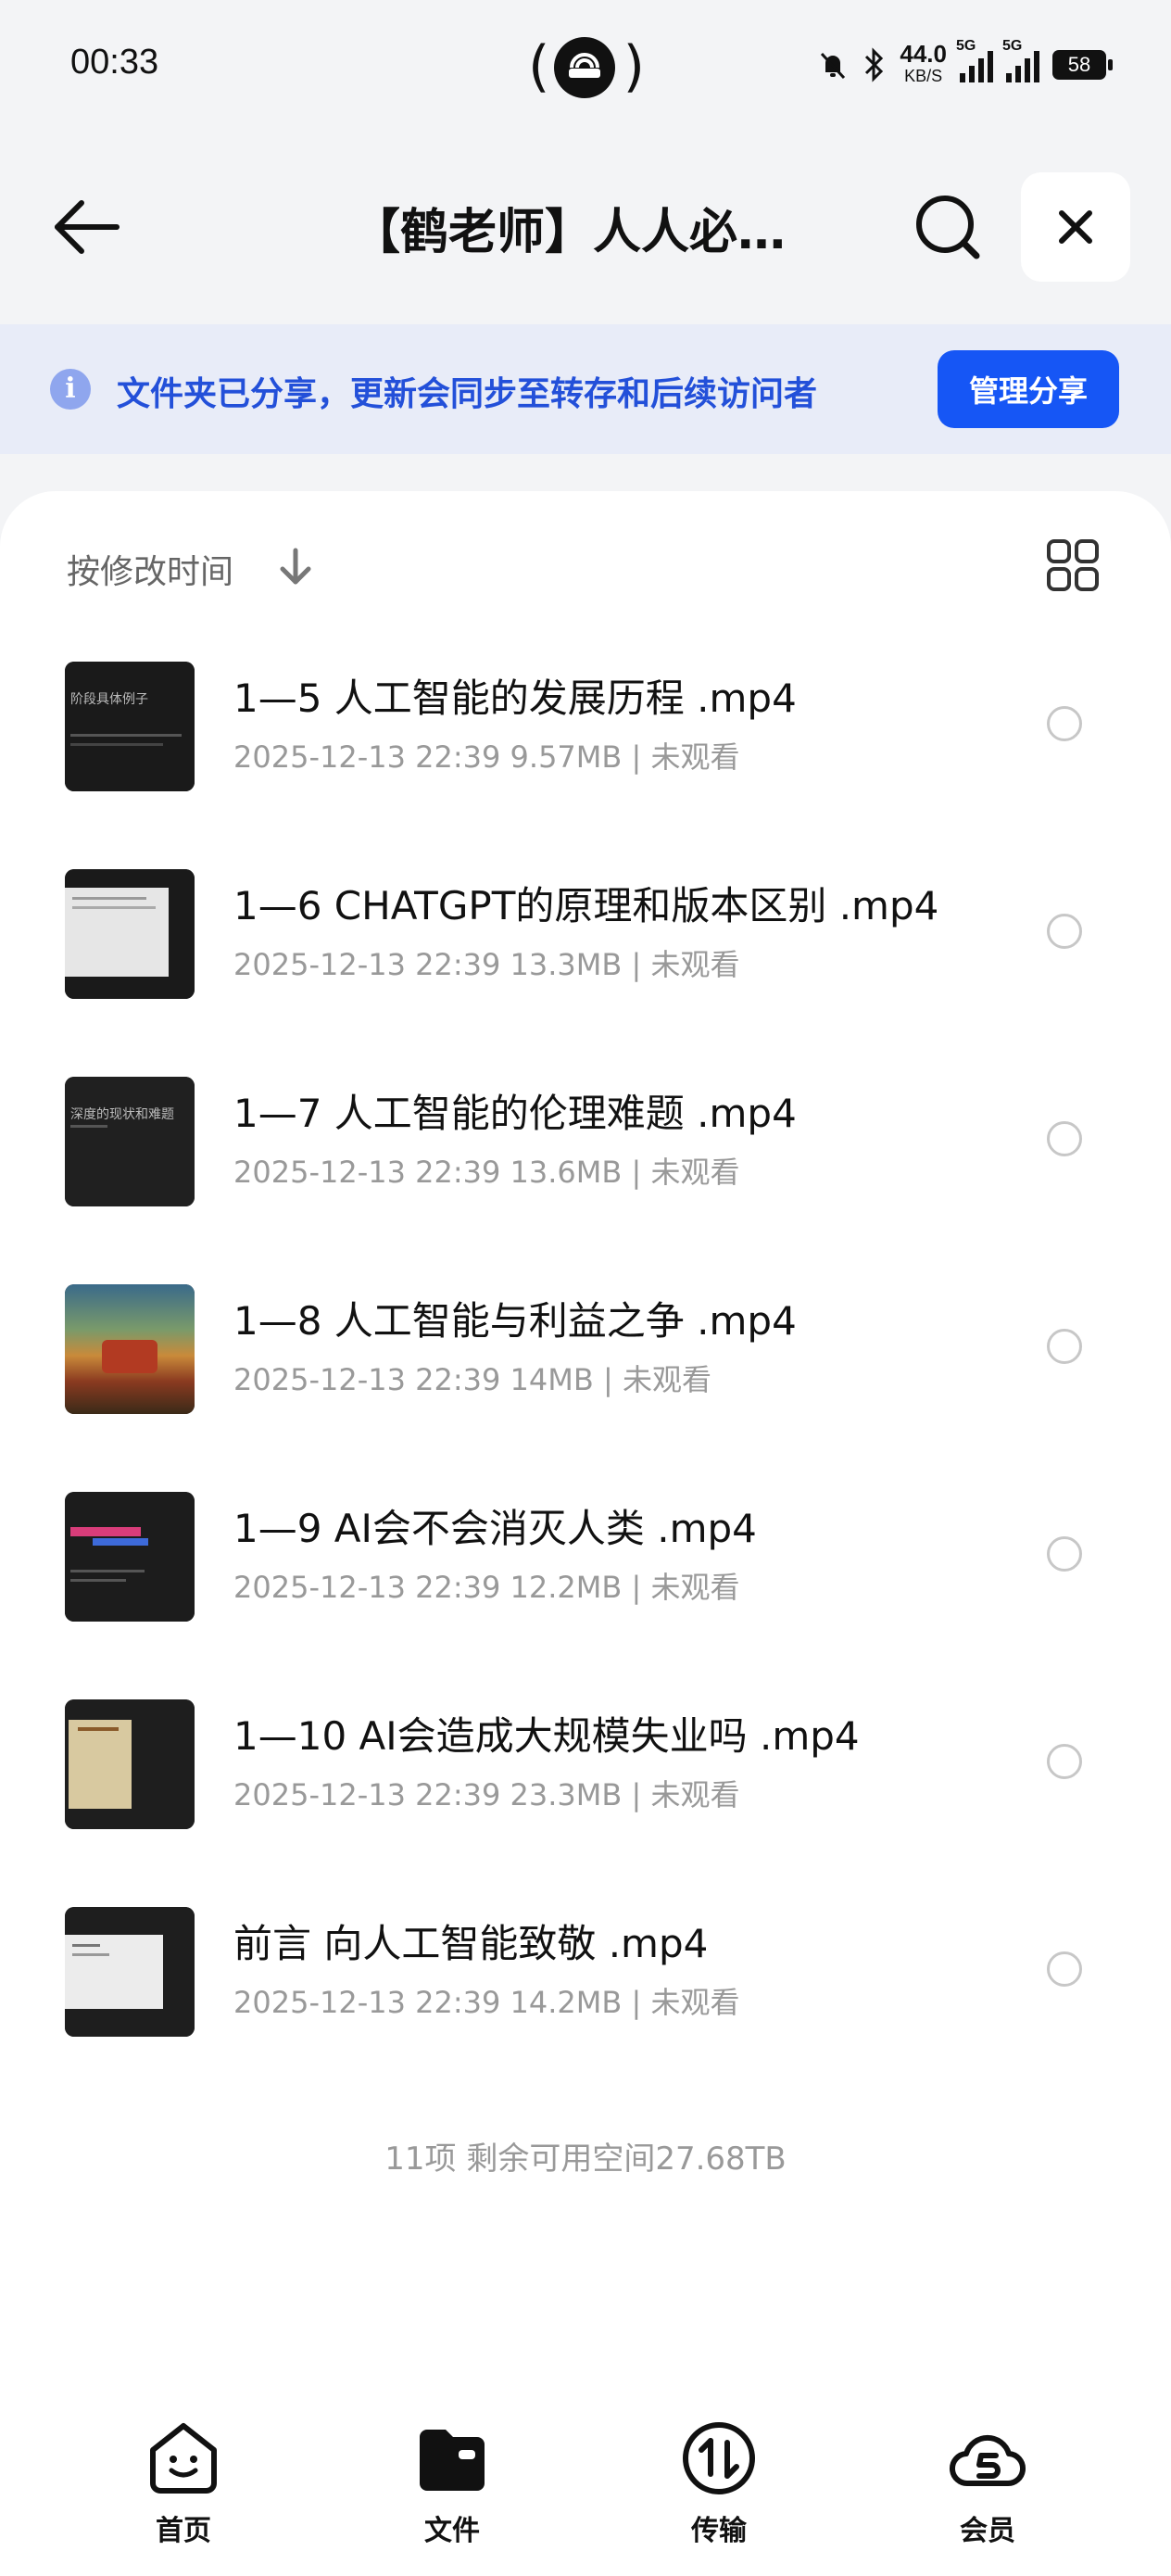  I want to click on close-icon, so click(1076, 227).